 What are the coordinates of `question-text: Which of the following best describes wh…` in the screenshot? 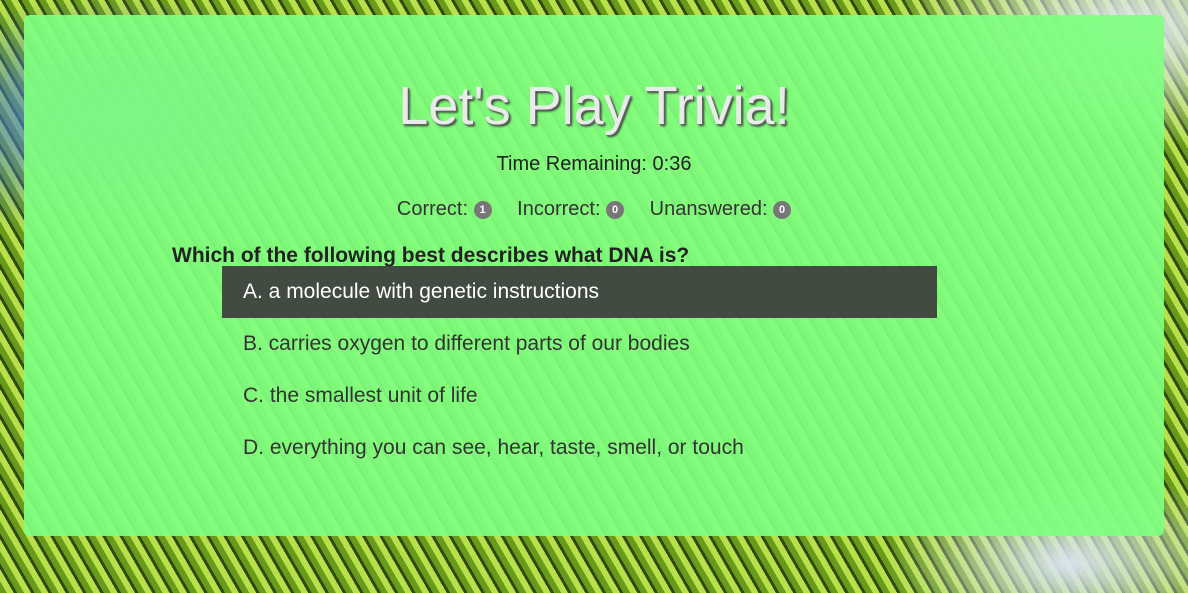 It's located at (431, 255).